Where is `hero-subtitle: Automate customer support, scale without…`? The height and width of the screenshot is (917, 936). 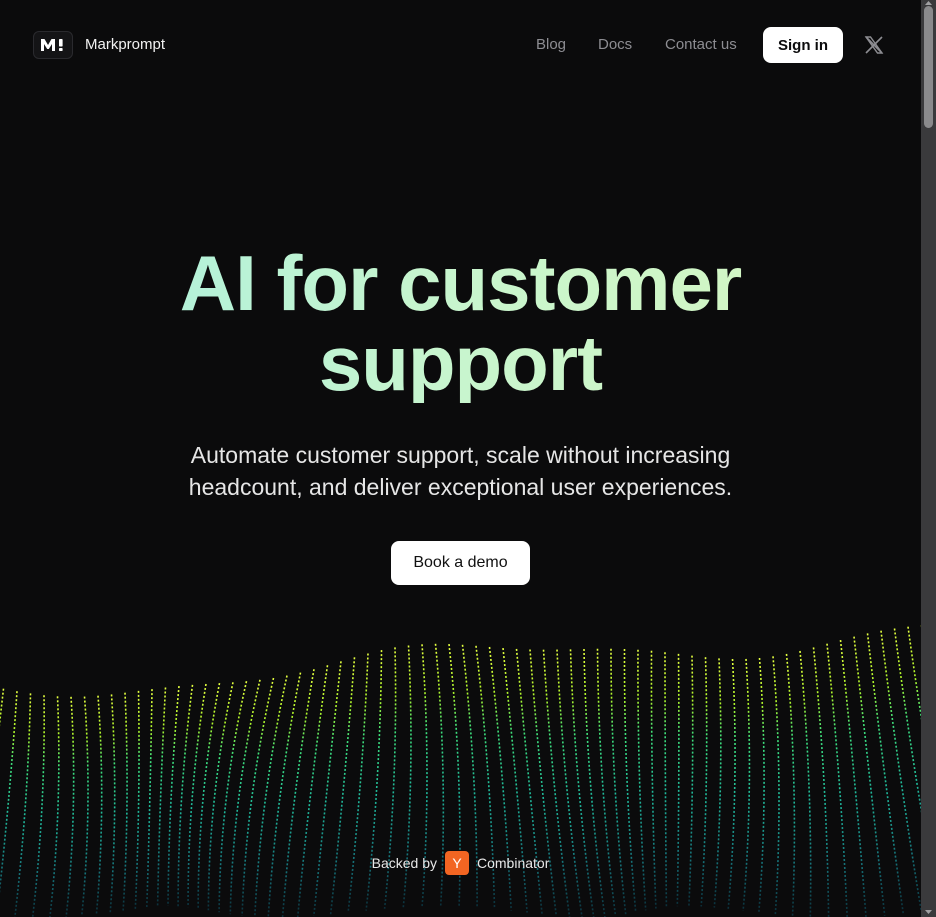
hero-subtitle: Automate customer support, scale without… is located at coordinates (460, 471).